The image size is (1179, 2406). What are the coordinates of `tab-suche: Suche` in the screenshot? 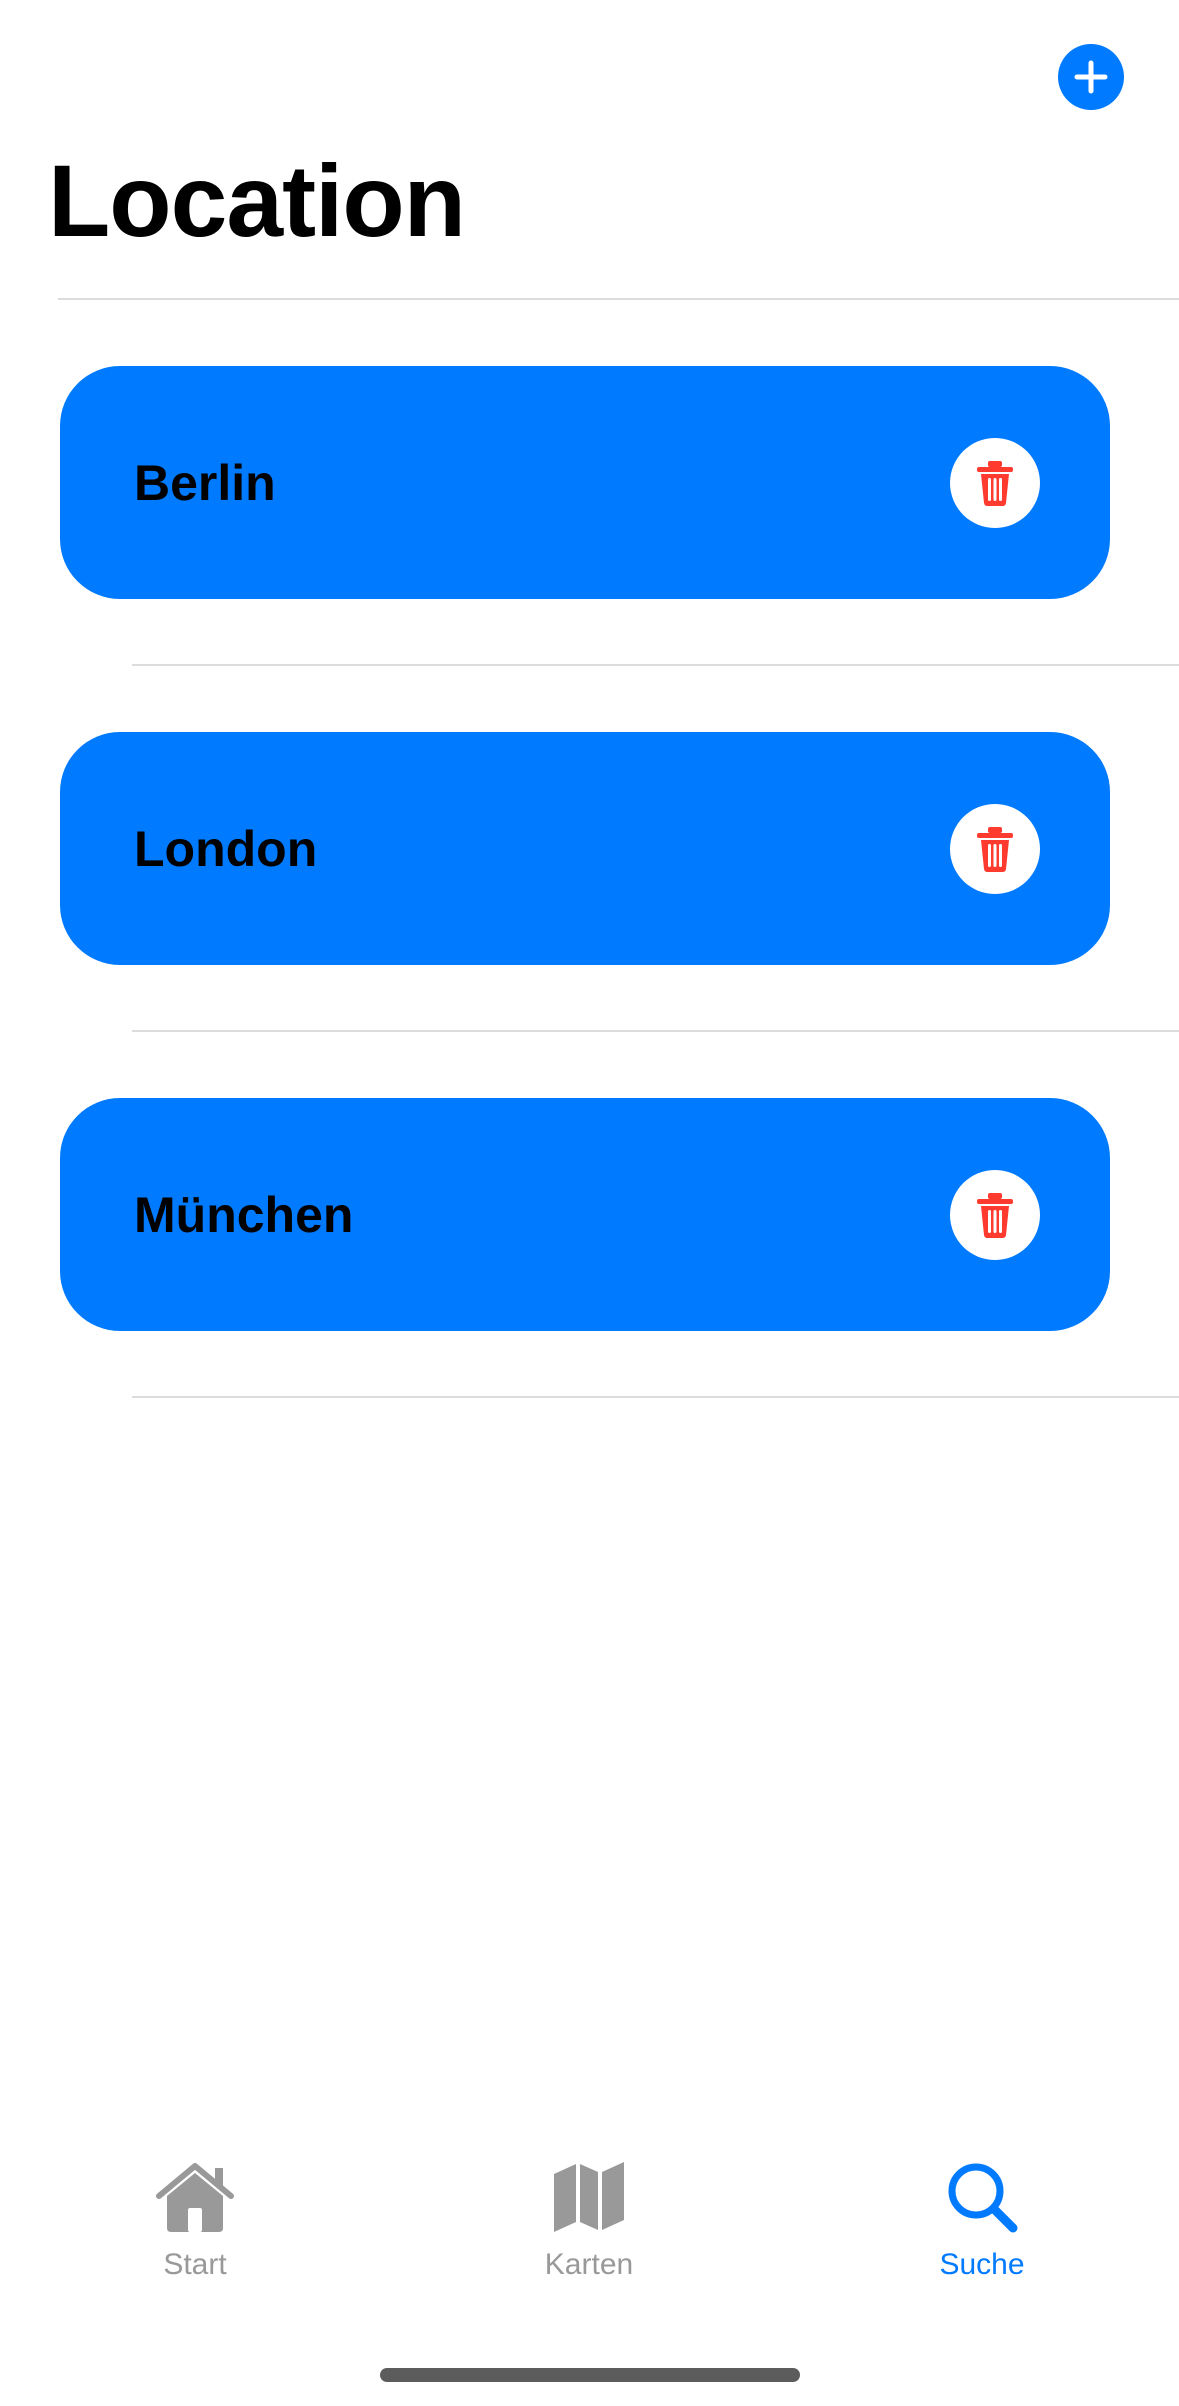 It's located at (982, 2221).